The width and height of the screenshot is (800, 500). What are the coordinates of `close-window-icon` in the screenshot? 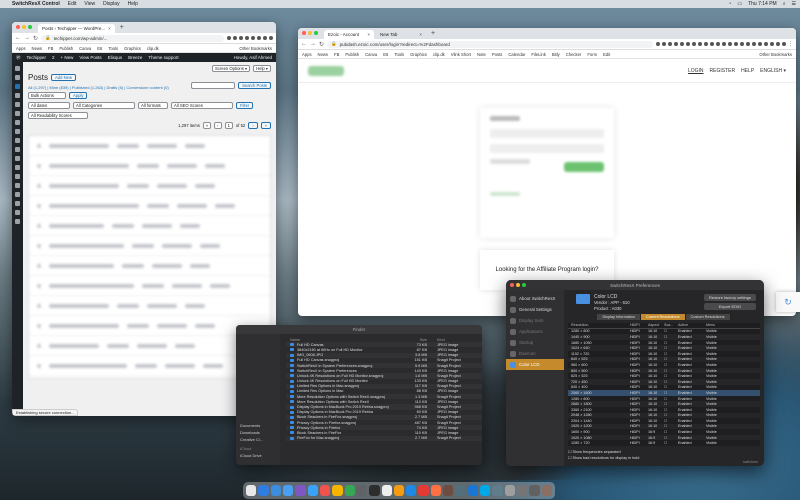 It's located at (512, 285).